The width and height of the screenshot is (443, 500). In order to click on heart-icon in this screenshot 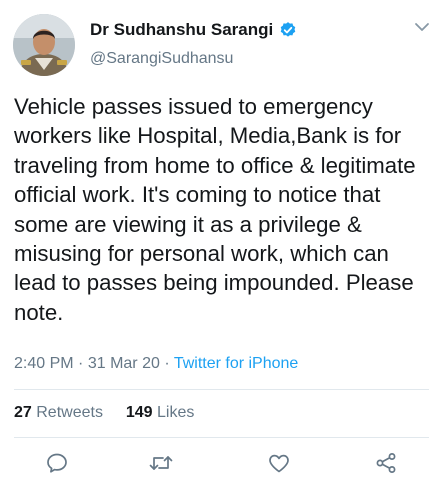, I will do `click(279, 465)`.